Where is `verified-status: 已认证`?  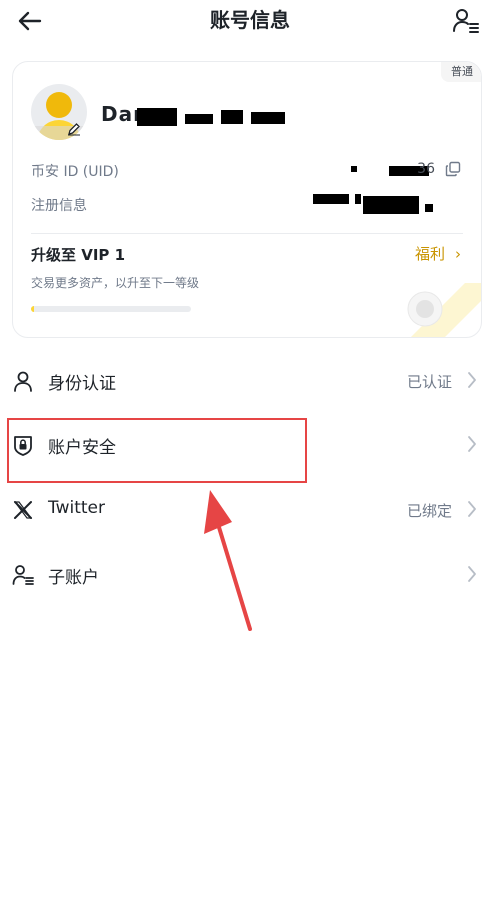
verified-status: 已认证 is located at coordinates (429, 382).